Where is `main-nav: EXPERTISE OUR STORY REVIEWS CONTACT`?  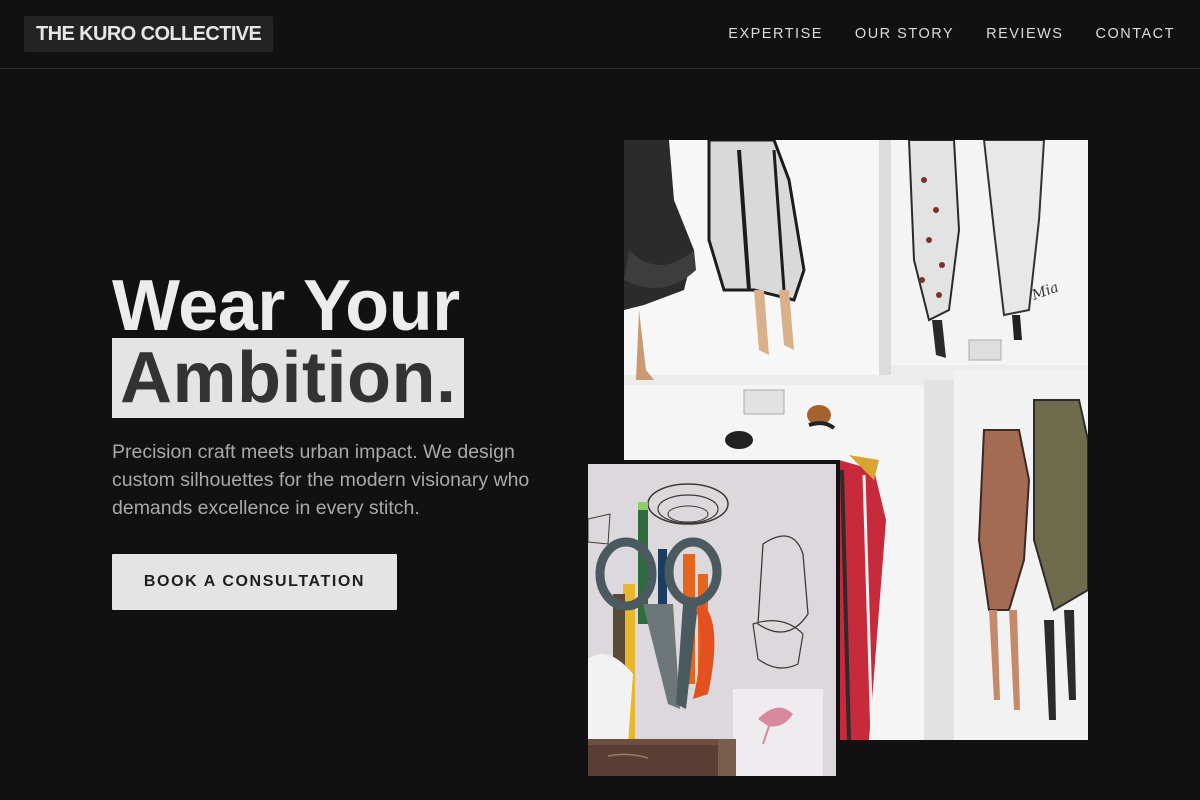 main-nav: EXPERTISE OUR STORY REVIEWS CONTACT is located at coordinates (951, 34).